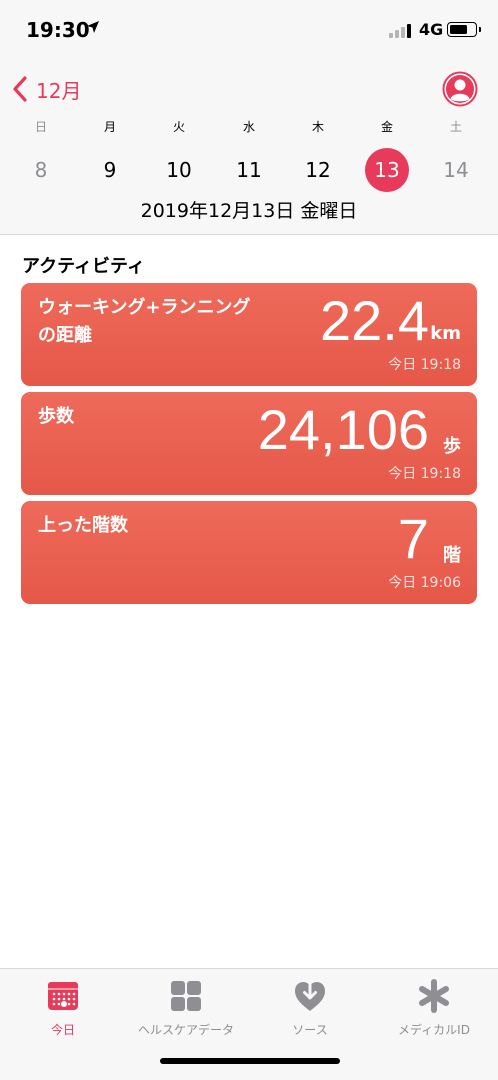 This screenshot has height=1080, width=498. Describe the element at coordinates (249, 31) in the screenshot. I see `status-bar: 19:30 4G` at that location.